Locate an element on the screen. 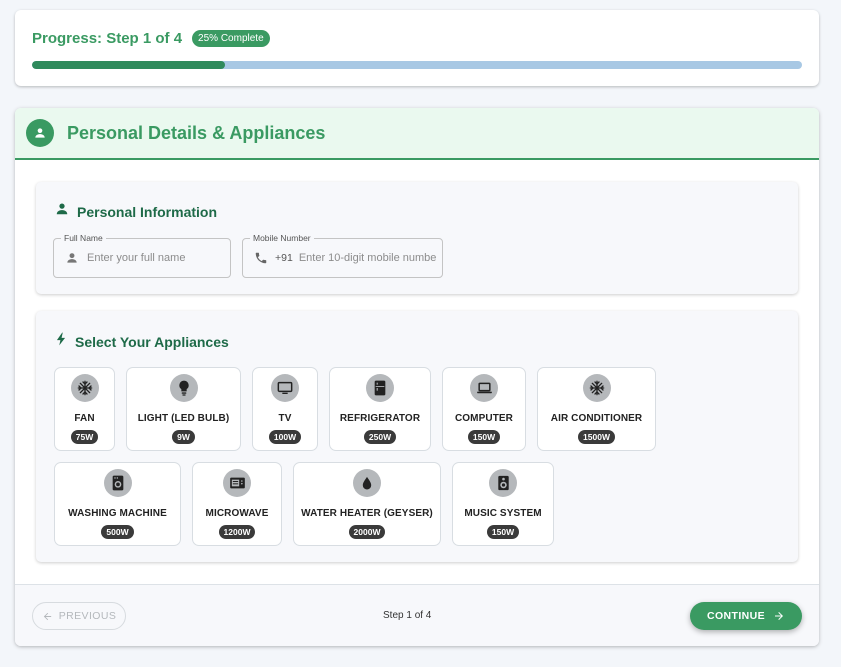 This screenshot has height=667, width=841. continue-label: CONTINUE is located at coordinates (736, 616).